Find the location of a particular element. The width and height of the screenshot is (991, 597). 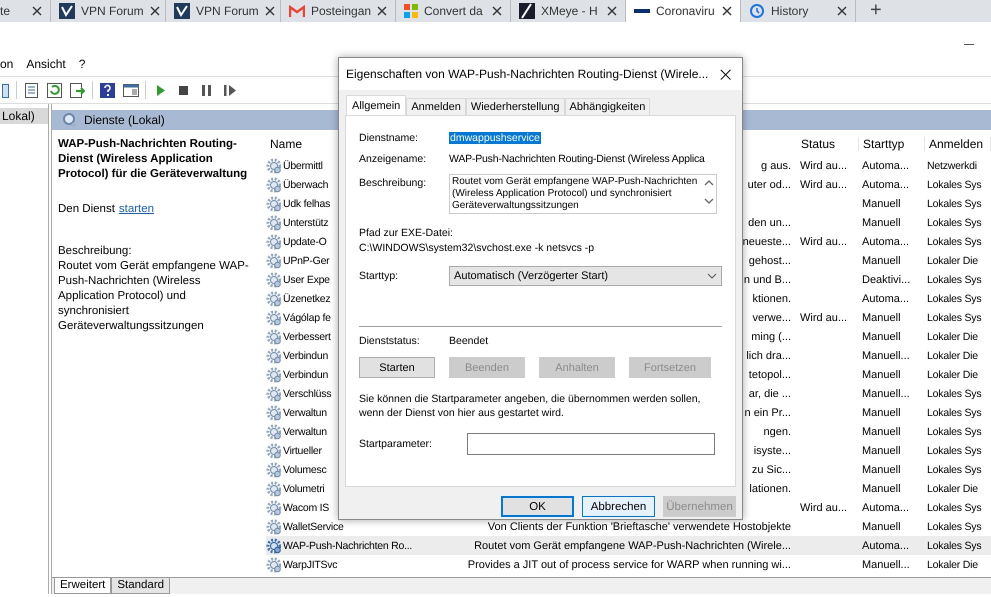

window-icon is located at coordinates (6, 90).